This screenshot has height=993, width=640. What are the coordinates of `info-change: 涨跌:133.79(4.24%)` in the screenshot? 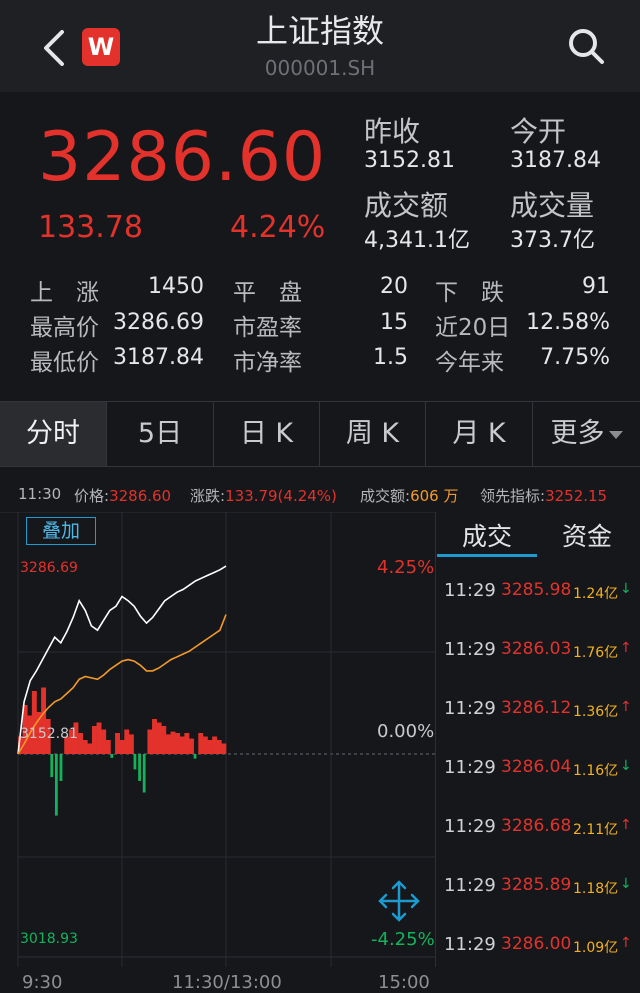 It's located at (263, 495).